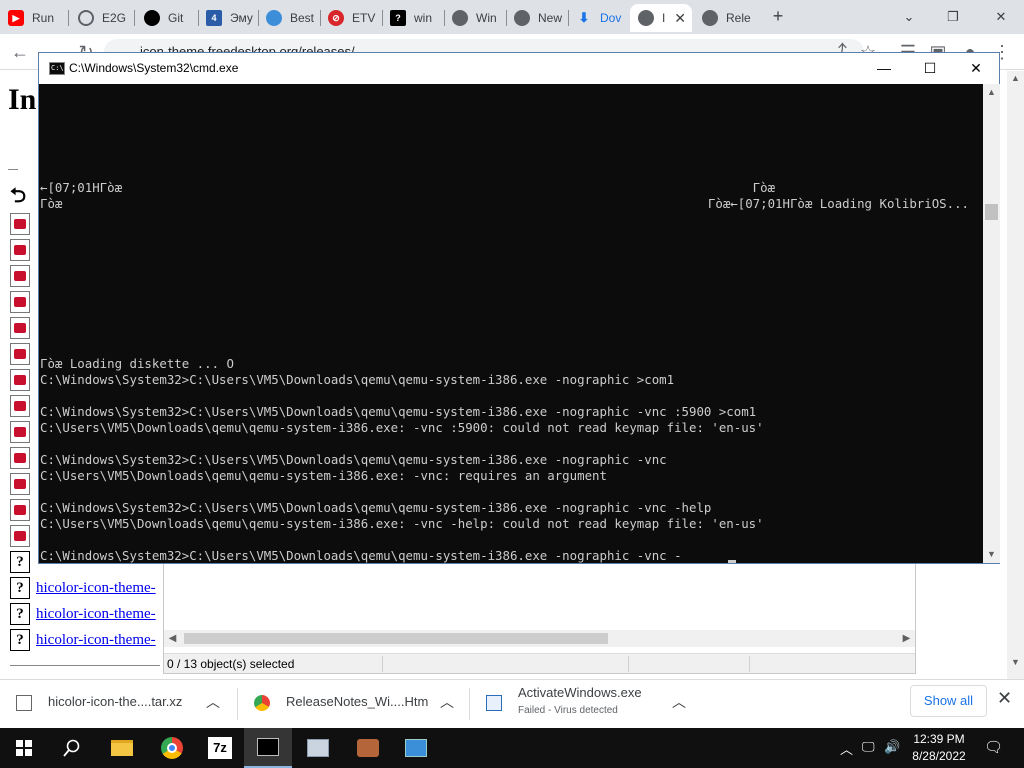 The image size is (1024, 768). Describe the element at coordinates (475, 18) in the screenshot. I see `browser-tab: Win` at that location.